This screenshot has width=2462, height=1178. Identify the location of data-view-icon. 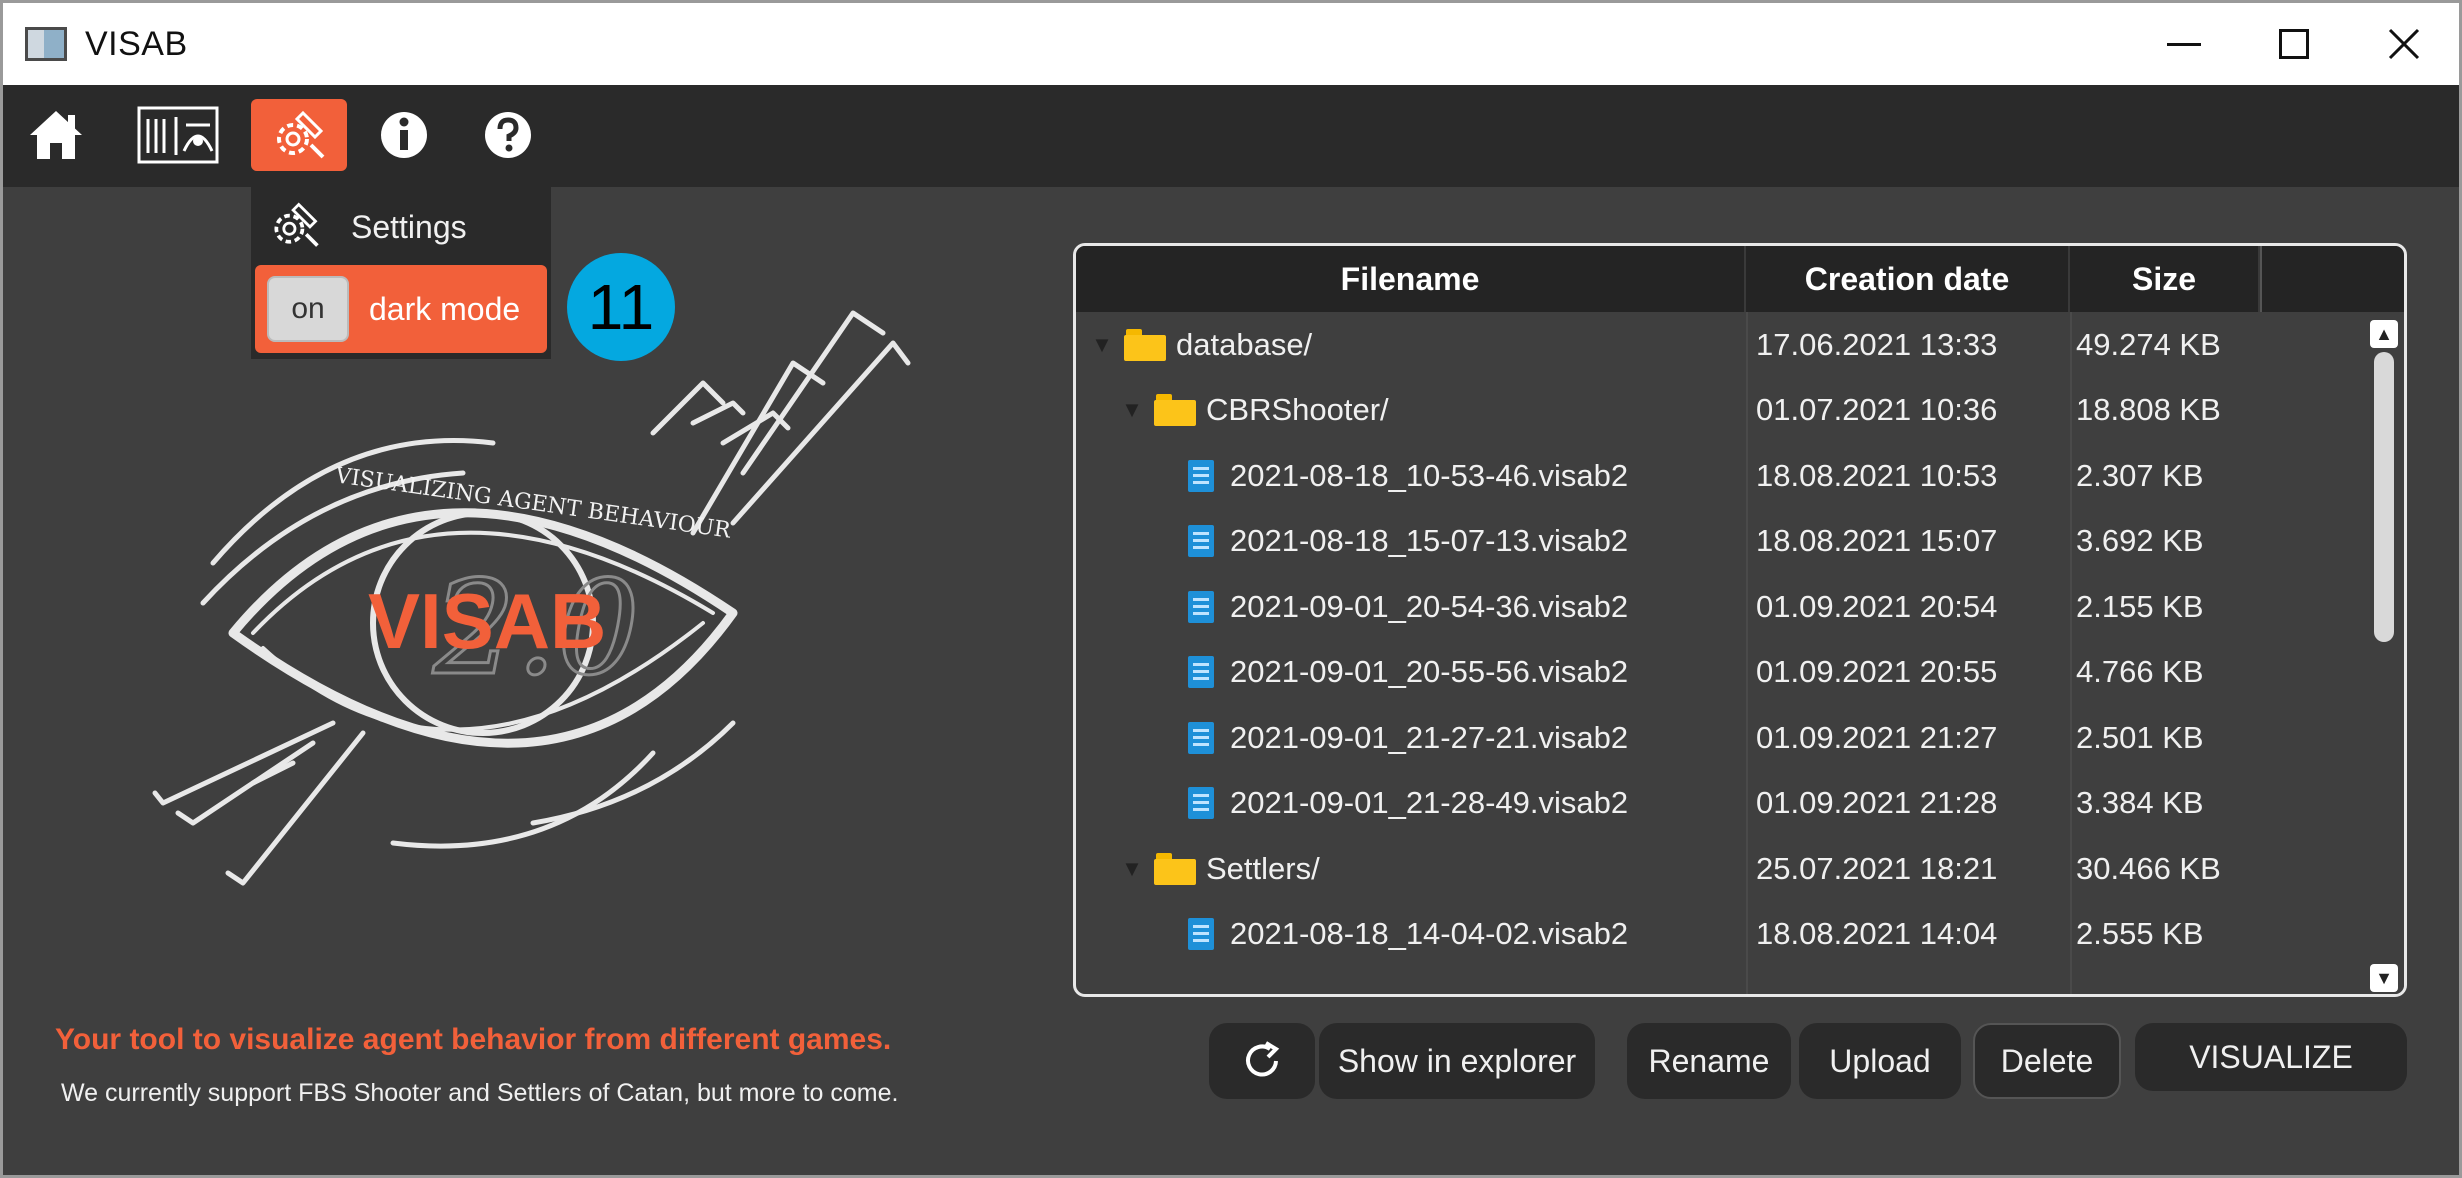
(178, 135).